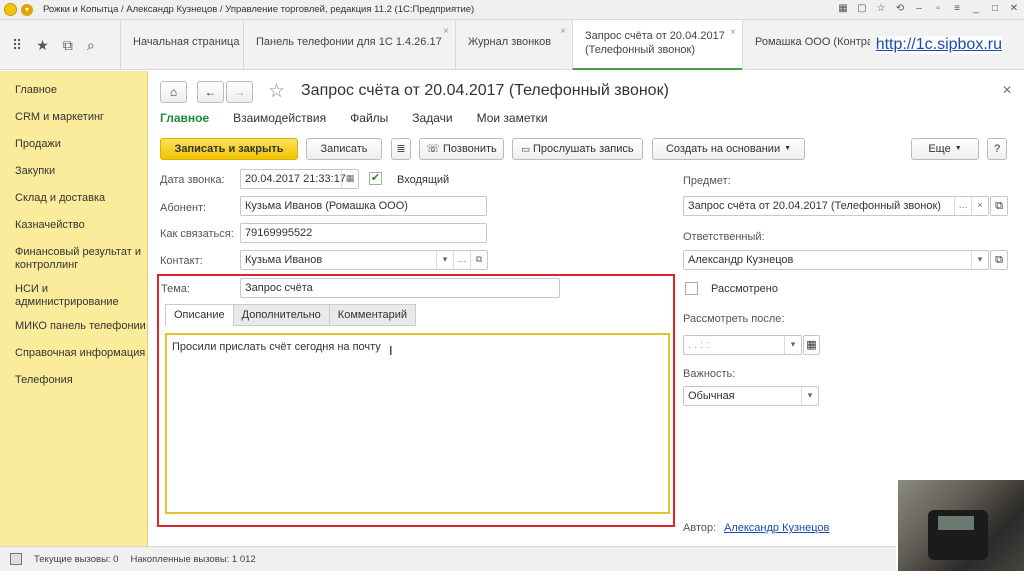 The image size is (1024, 571). What do you see at coordinates (68, 45) in the screenshot?
I see `history-icon: ⧉` at bounding box center [68, 45].